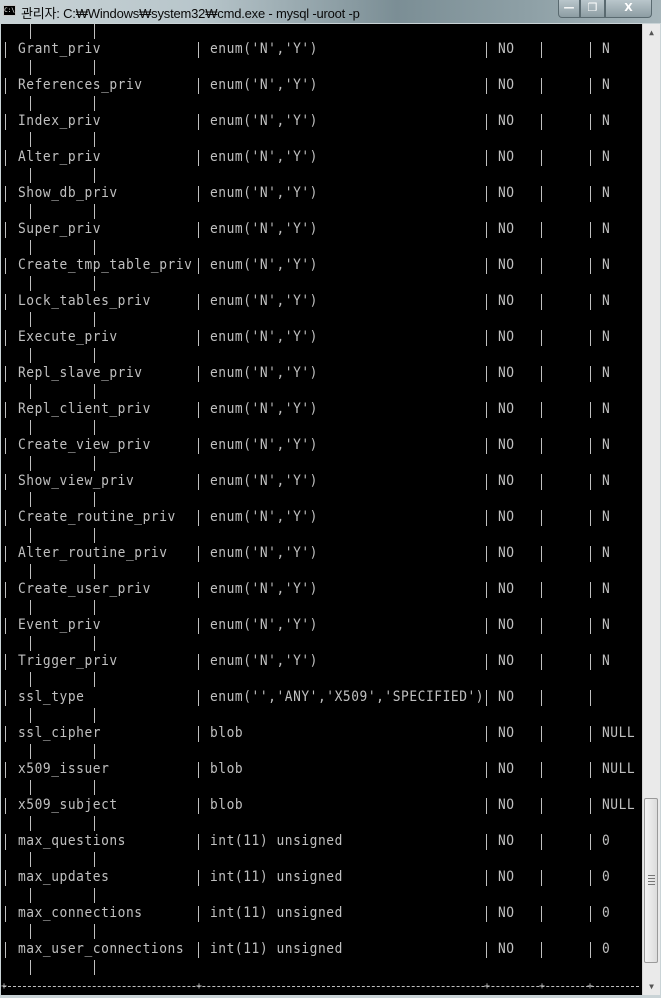 The height and width of the screenshot is (998, 661). What do you see at coordinates (60, 49) in the screenshot?
I see `field-cell: Grant_priv` at bounding box center [60, 49].